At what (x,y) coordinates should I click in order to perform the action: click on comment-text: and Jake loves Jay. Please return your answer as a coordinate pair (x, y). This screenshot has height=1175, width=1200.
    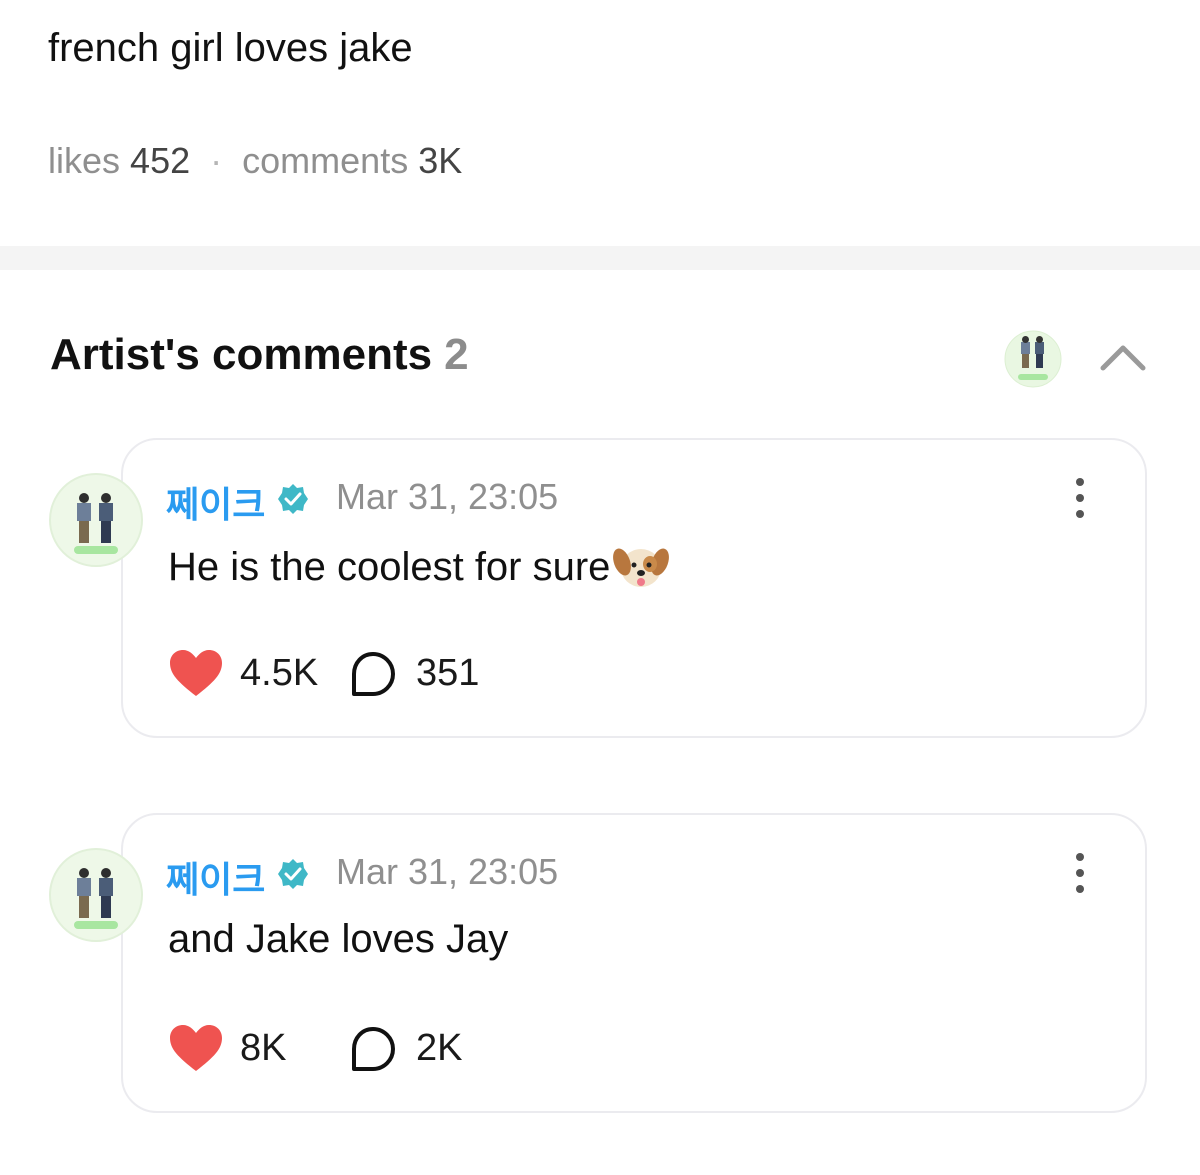
    Looking at the image, I should click on (338, 939).